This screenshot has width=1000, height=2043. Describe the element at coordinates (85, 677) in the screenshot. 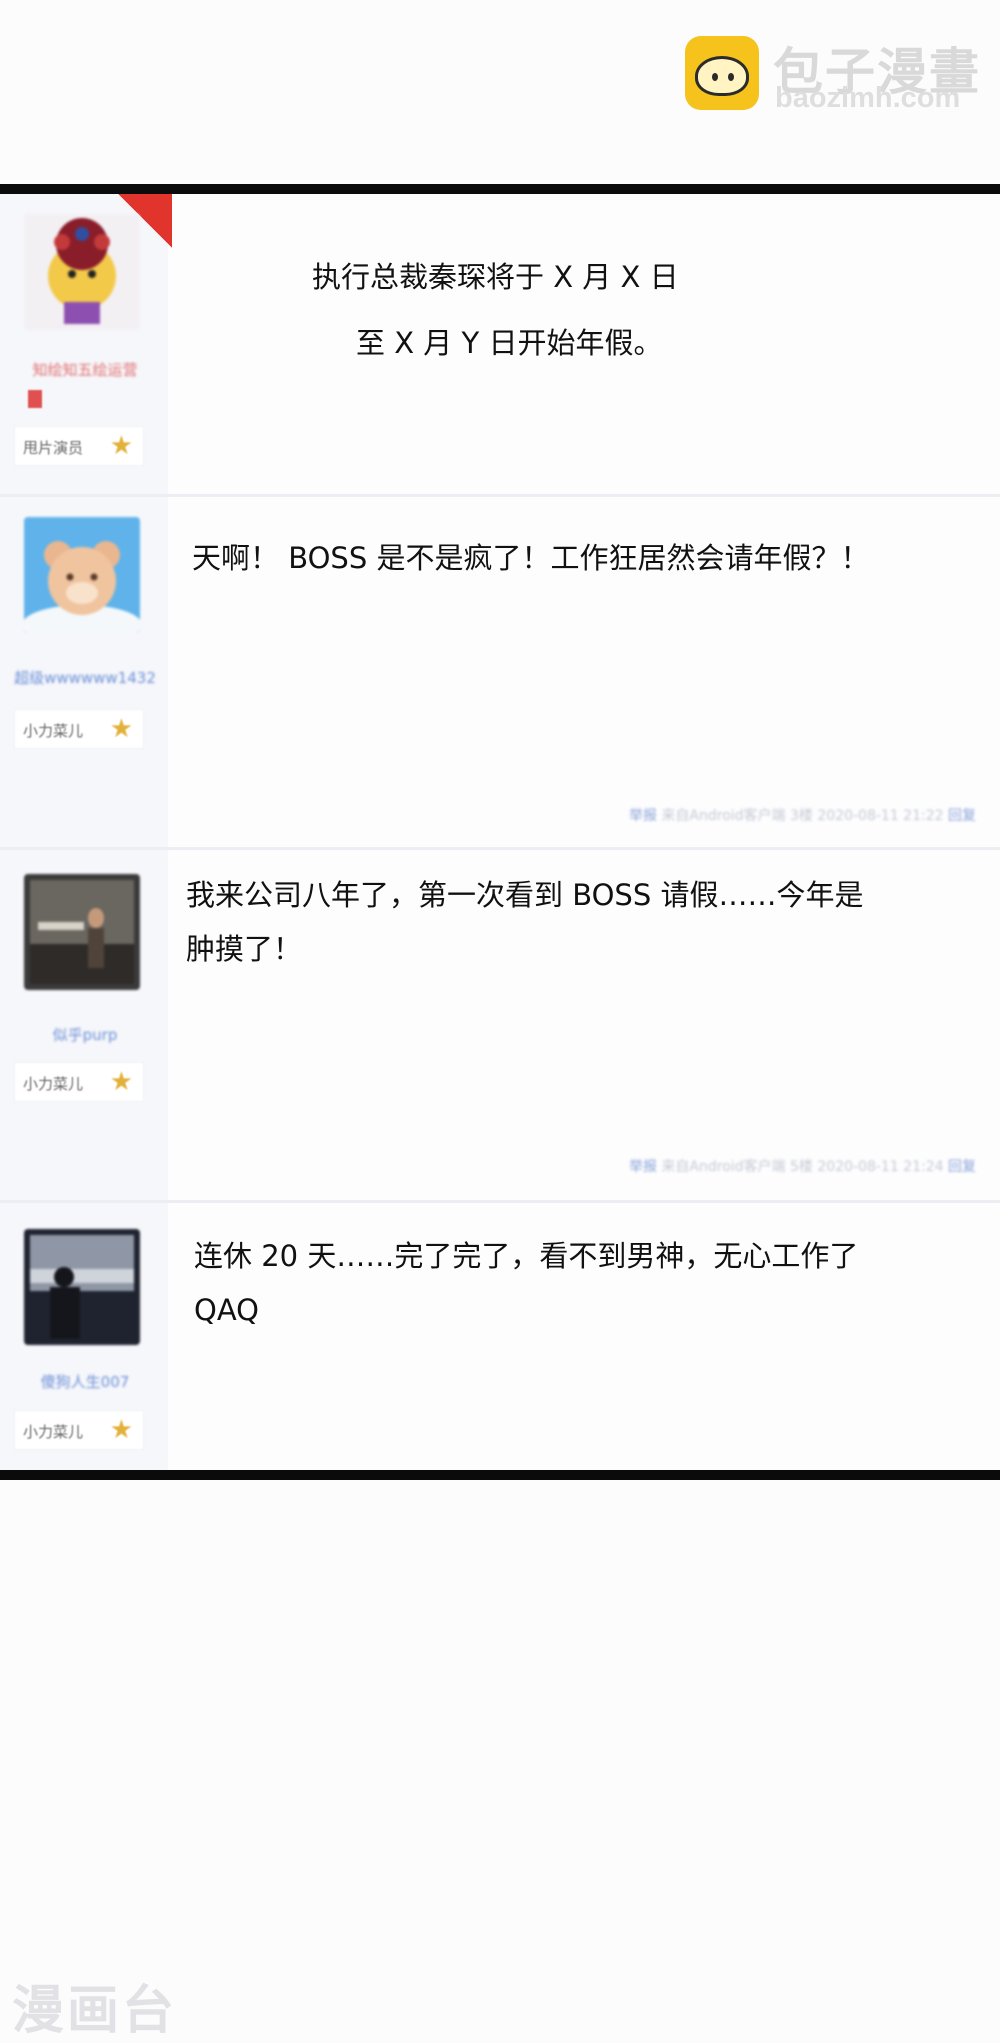

I see `username-link: 超级wwwwww1432` at that location.